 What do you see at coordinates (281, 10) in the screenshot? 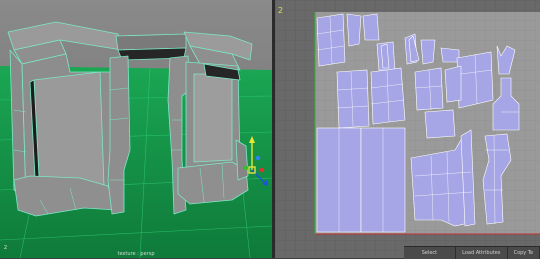
I see `panel-number: 2` at bounding box center [281, 10].